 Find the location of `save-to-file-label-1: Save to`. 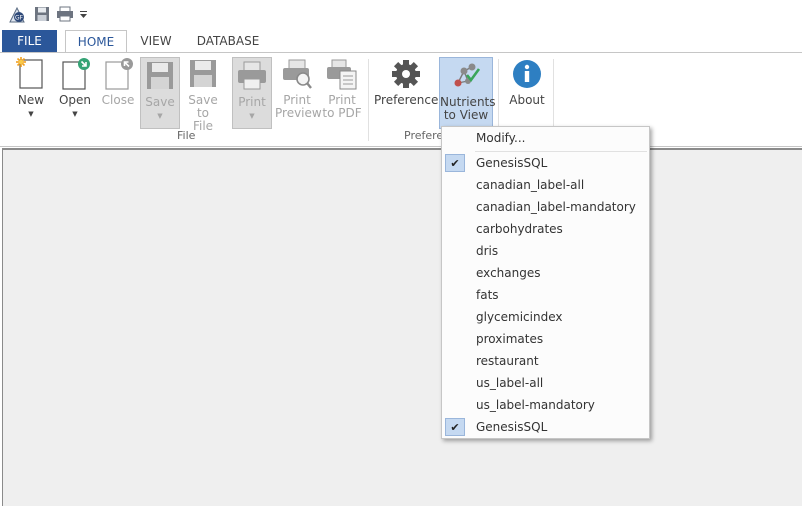

save-to-file-label-1: Save to is located at coordinates (203, 106).